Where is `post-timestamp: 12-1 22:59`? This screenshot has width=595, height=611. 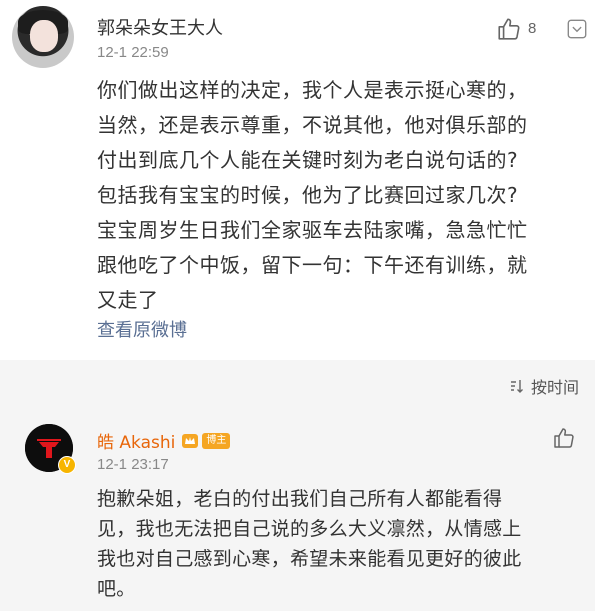
post-timestamp: 12-1 22:59 is located at coordinates (133, 52).